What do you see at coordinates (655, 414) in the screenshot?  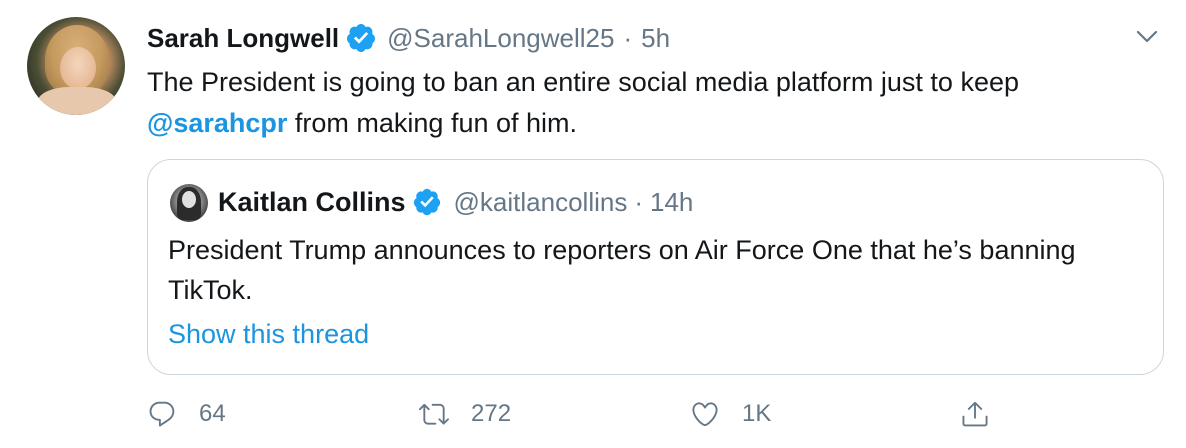 I see `tweet-actions: 64 272 1K` at bounding box center [655, 414].